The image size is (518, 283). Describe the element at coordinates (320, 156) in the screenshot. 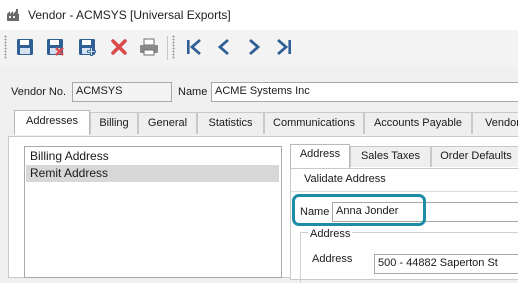

I see `tab-address: Address` at that location.